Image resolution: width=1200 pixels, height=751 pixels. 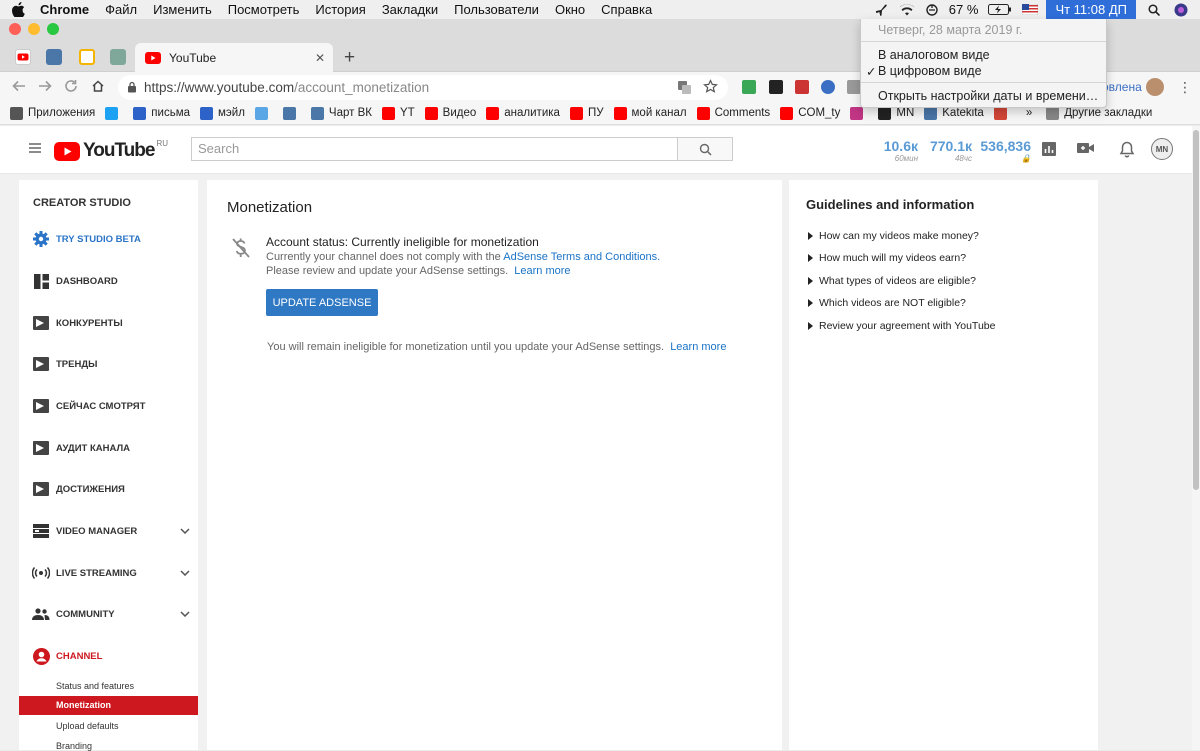 I want to click on sidebar-item-dashboard: DASHBOARD, so click(x=112, y=281).